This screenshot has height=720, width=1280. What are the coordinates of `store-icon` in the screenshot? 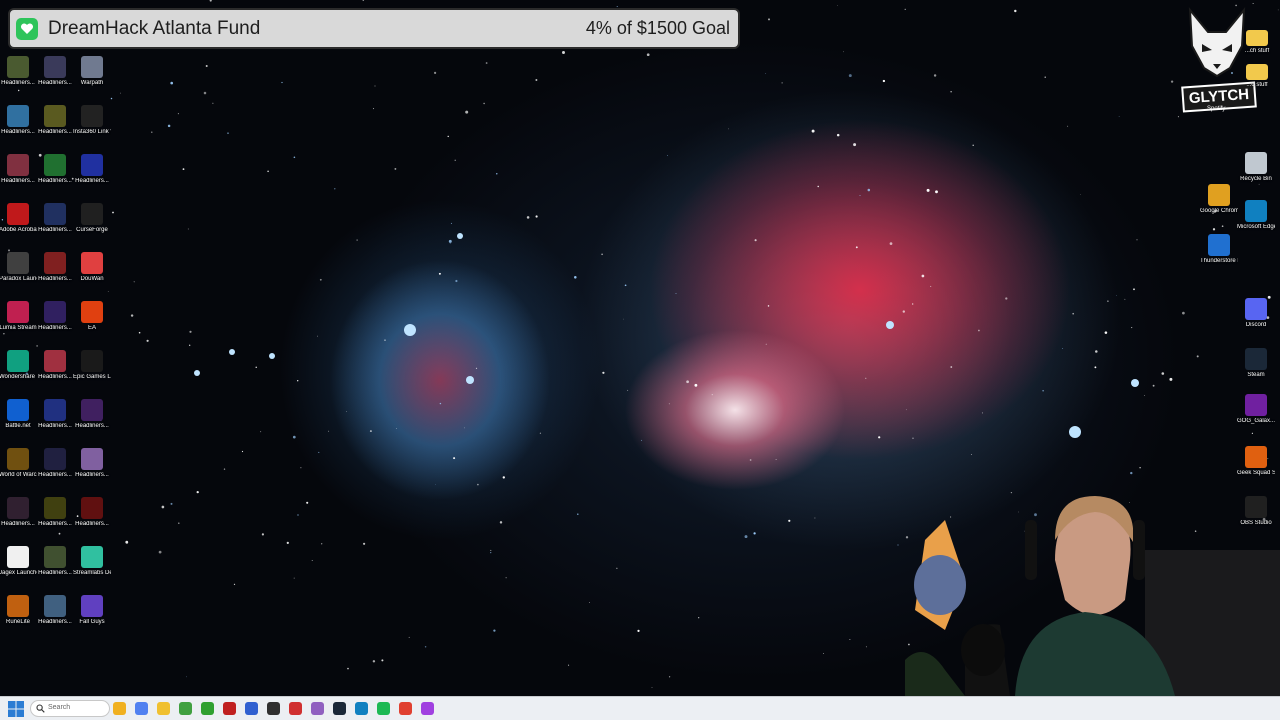 It's located at (251, 708).